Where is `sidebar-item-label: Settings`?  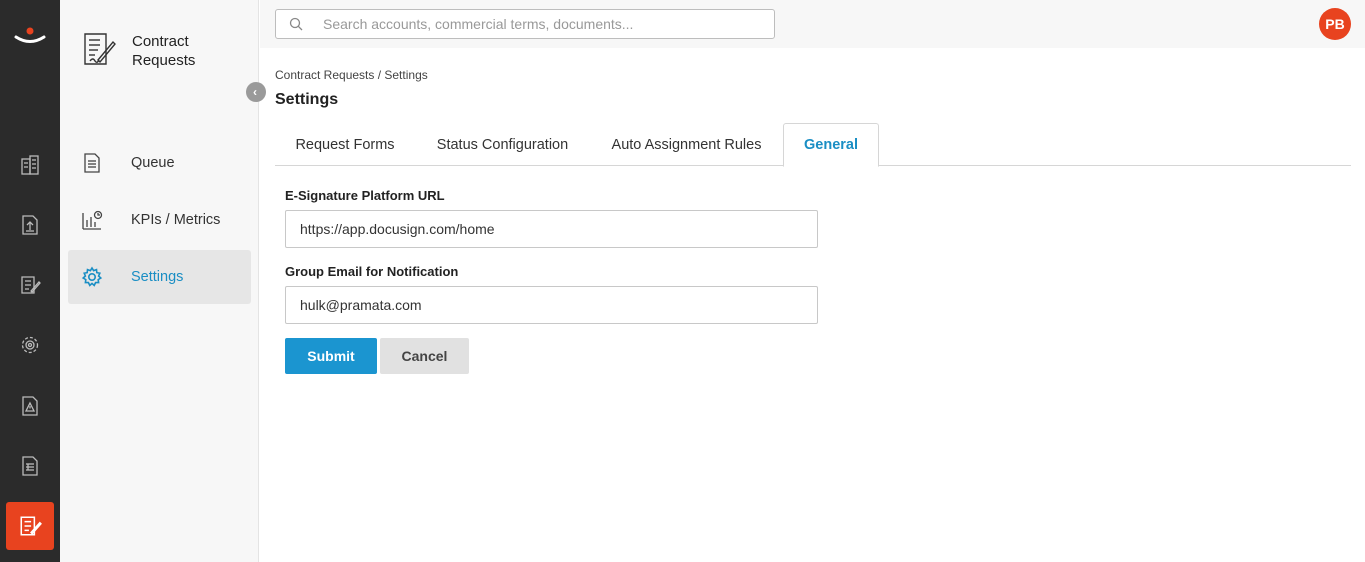 sidebar-item-label: Settings is located at coordinates (157, 277).